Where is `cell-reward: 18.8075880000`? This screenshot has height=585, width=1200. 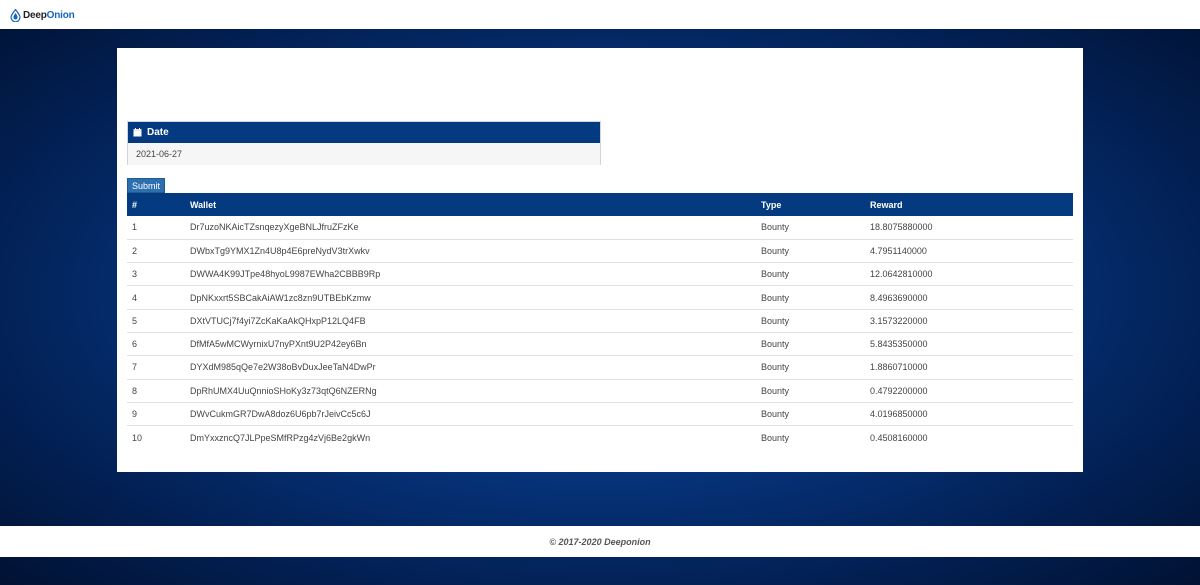 cell-reward: 18.8075880000 is located at coordinates (901, 227).